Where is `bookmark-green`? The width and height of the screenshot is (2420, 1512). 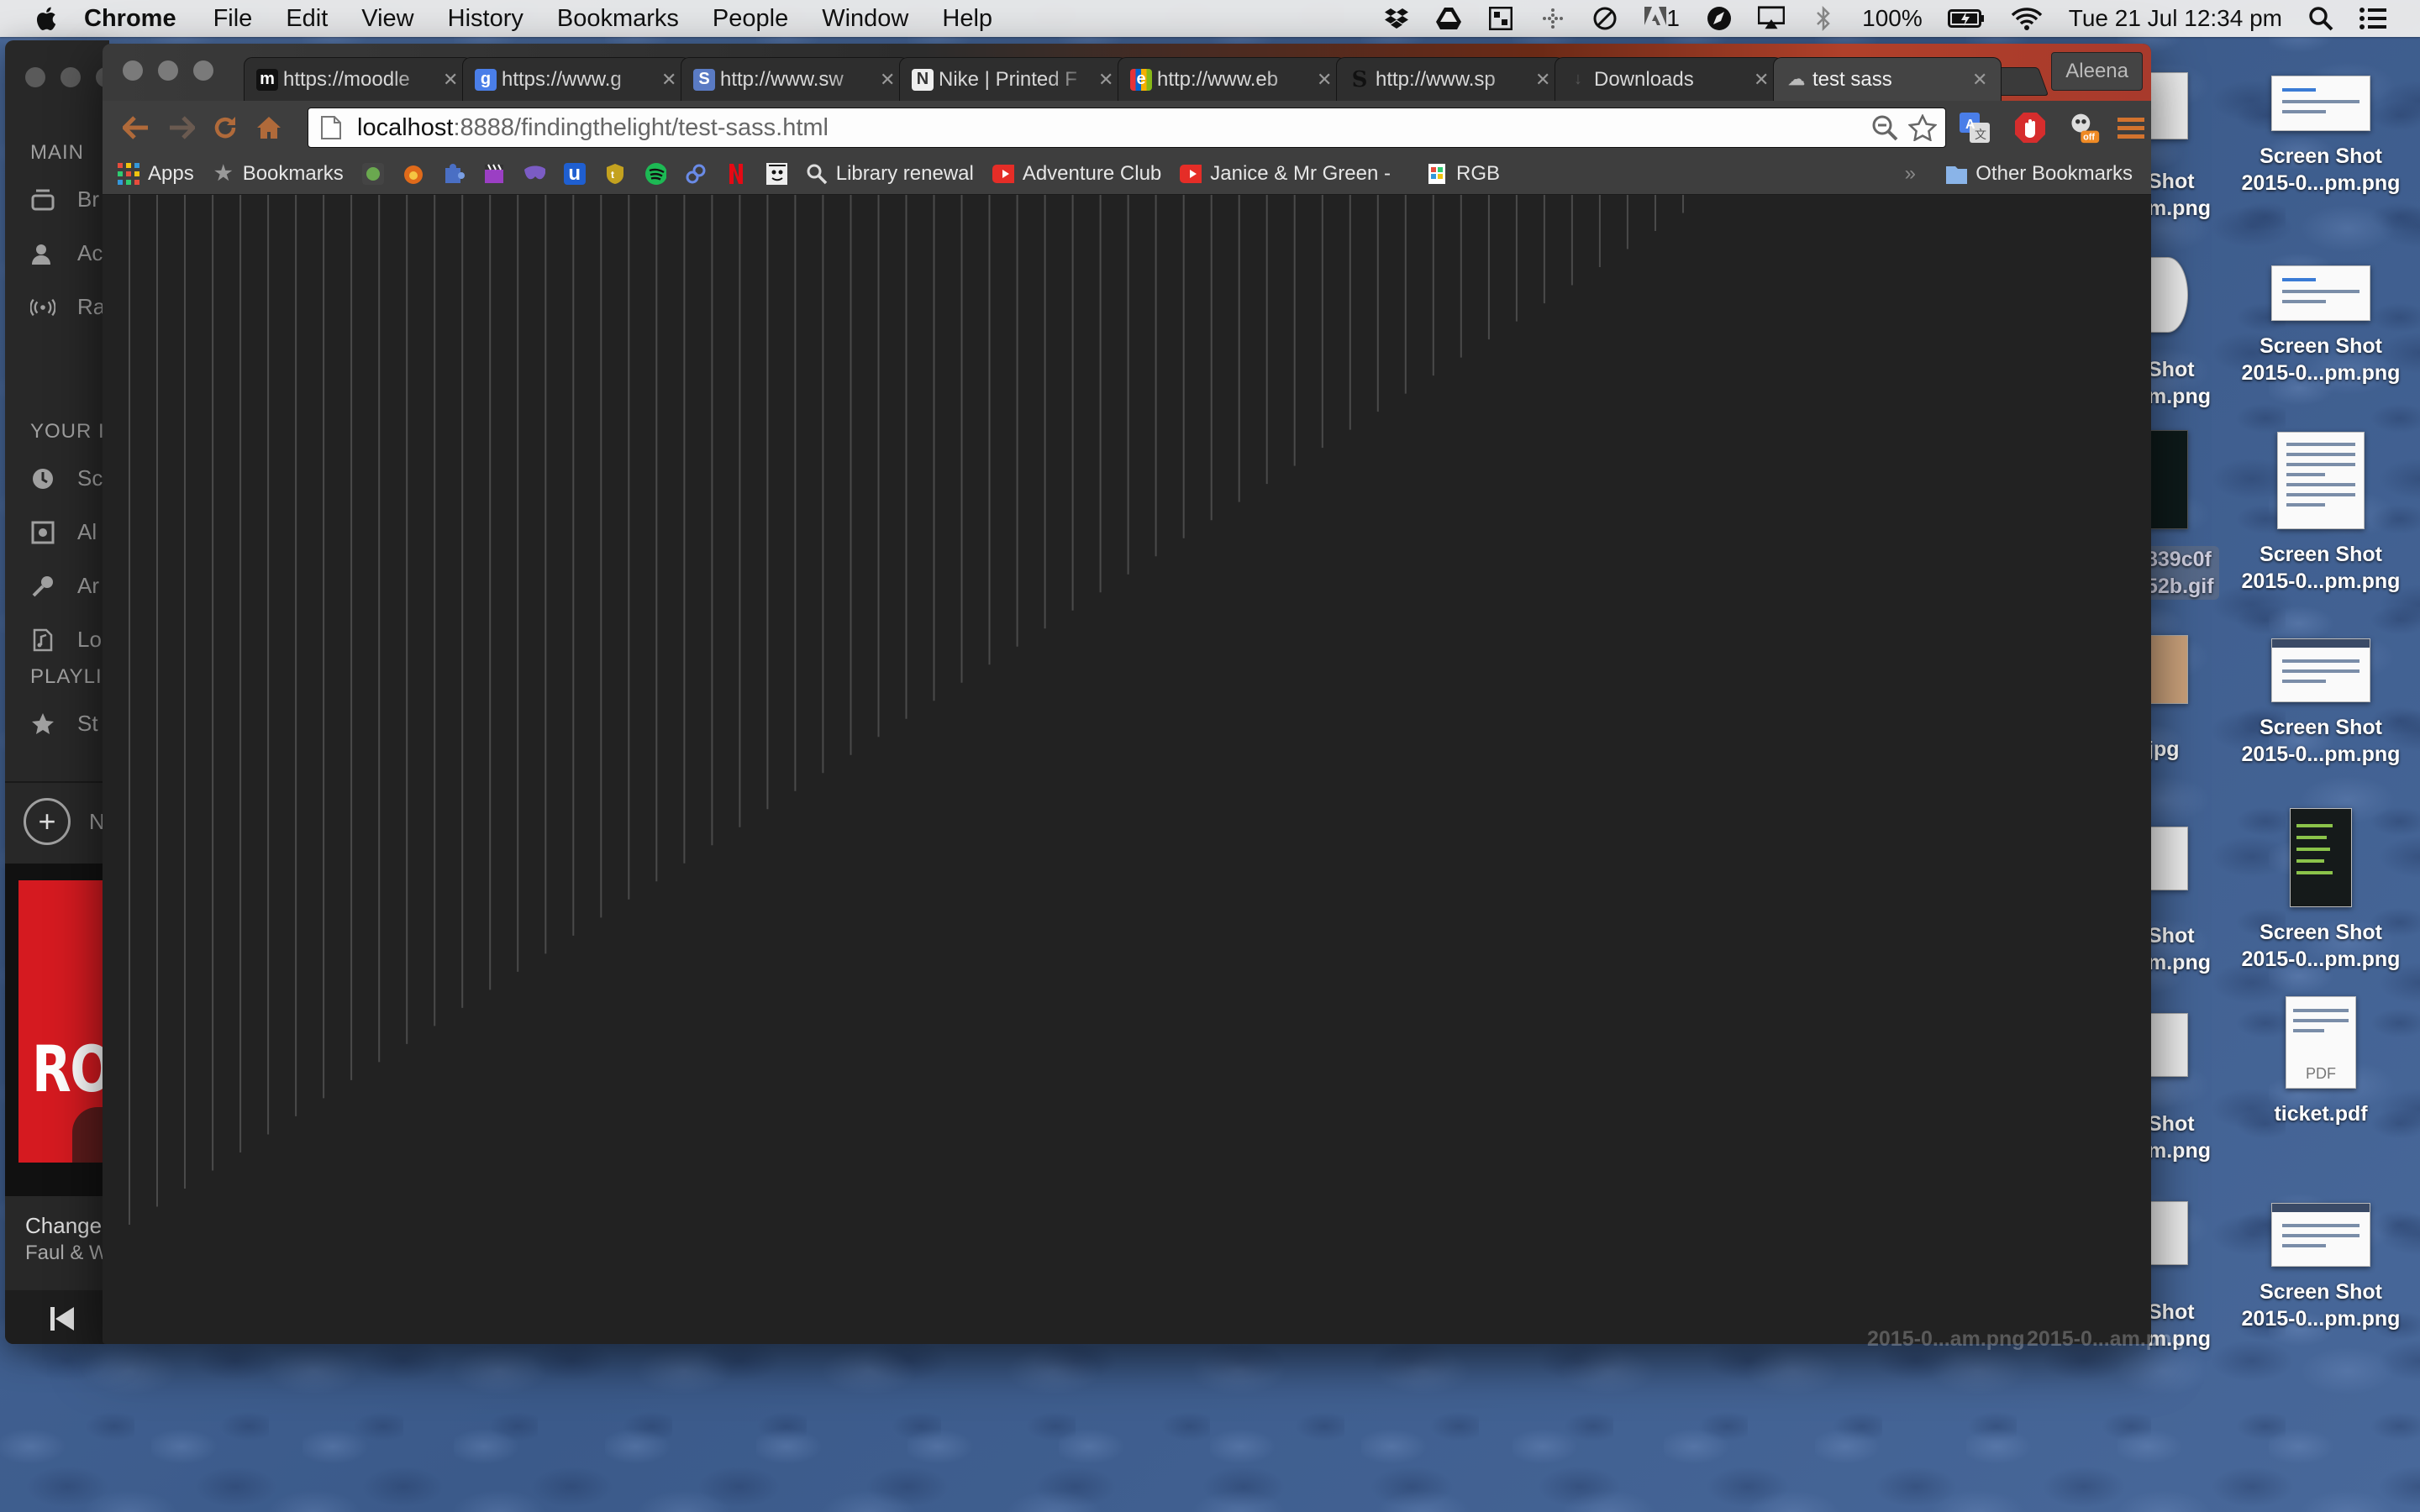 bookmark-green is located at coordinates (372, 173).